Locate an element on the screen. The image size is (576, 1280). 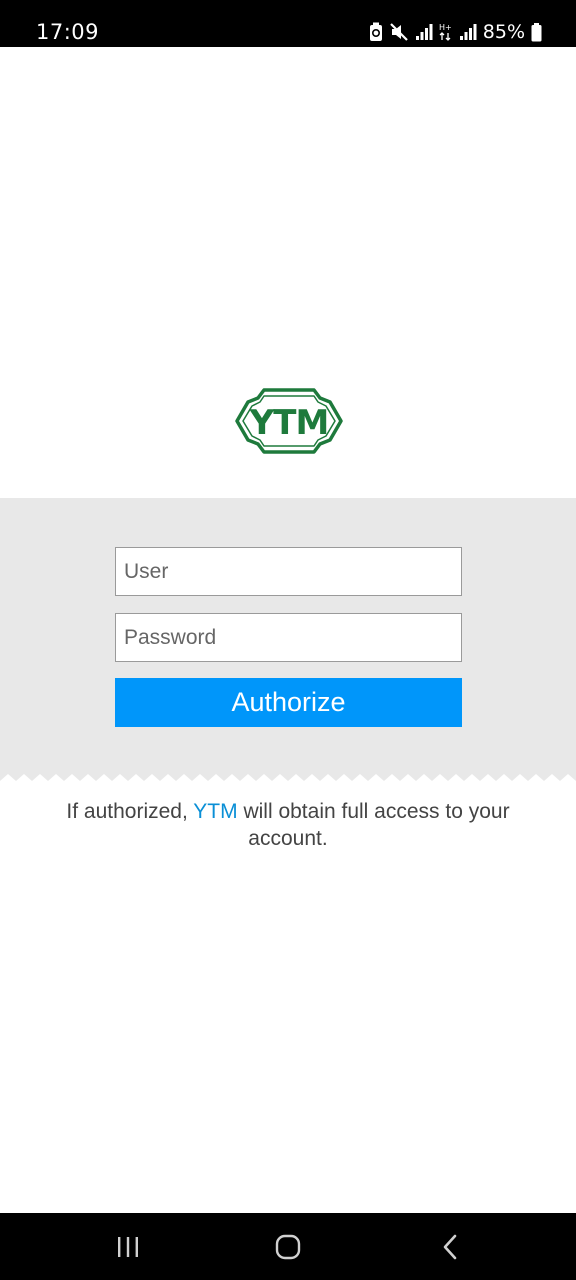
password-input is located at coordinates (288, 637).